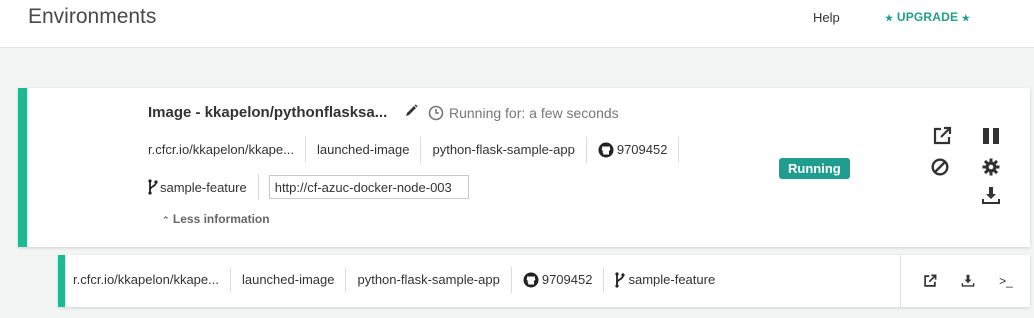  I want to click on stop-button, so click(940, 167).